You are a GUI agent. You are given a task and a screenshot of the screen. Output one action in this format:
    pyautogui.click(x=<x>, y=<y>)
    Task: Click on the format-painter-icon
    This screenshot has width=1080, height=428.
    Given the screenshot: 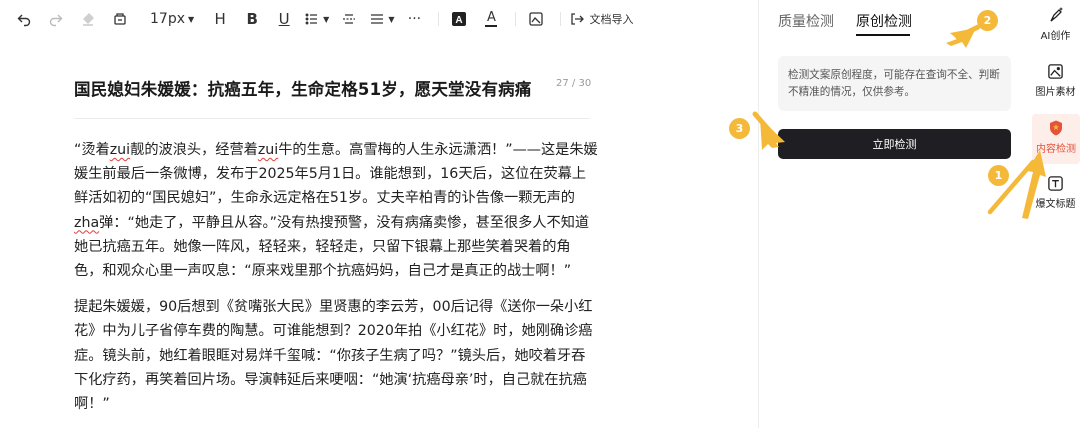 What is the action you would take?
    pyautogui.click(x=120, y=19)
    